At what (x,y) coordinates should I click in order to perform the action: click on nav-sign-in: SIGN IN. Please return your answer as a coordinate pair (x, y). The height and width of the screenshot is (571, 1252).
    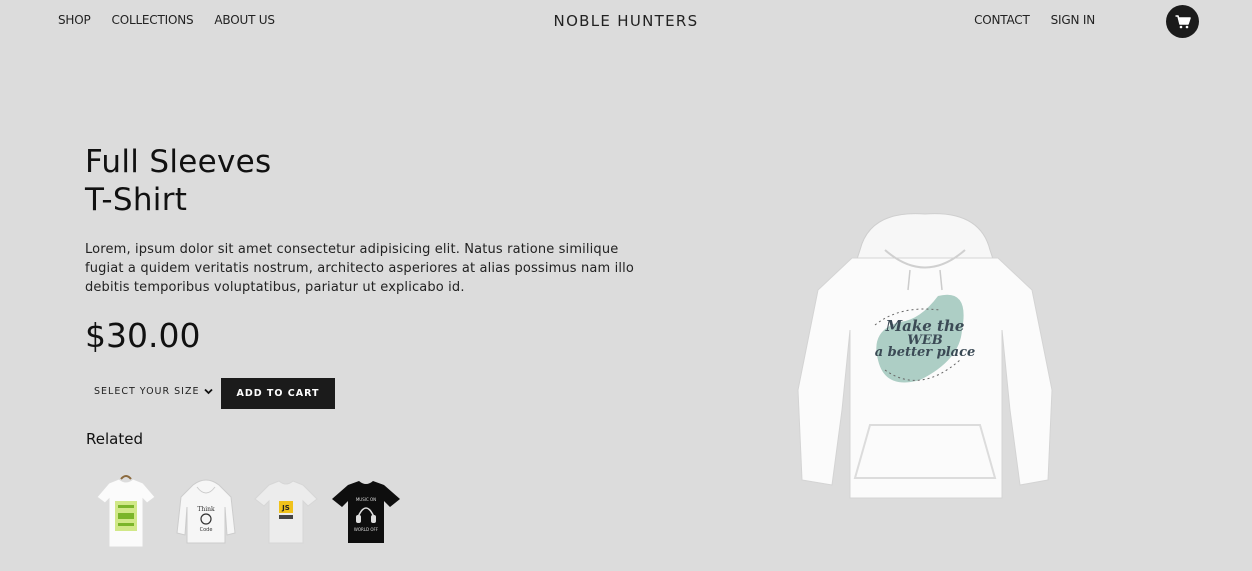
    Looking at the image, I should click on (1073, 20).